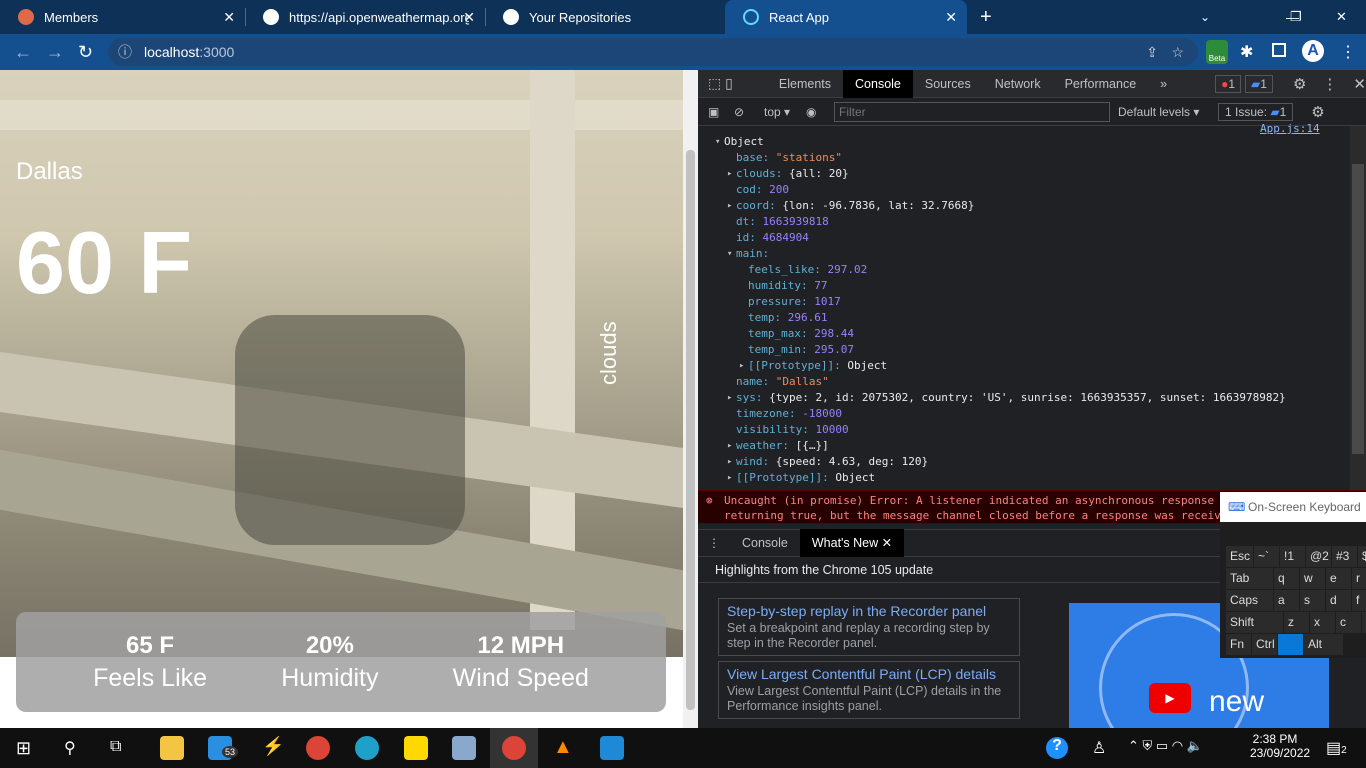  I want to click on tab-network: Network, so click(1018, 84).